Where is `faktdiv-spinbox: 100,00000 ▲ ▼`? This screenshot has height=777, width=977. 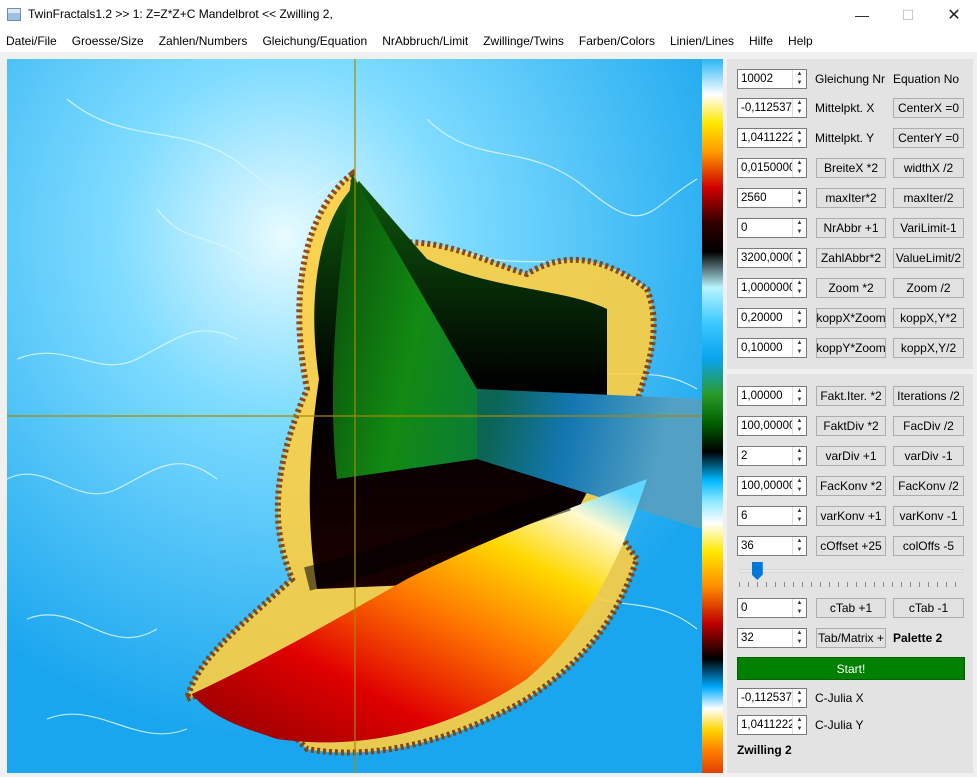
faktdiv-spinbox: 100,00000 ▲ ▼ is located at coordinates (772, 426).